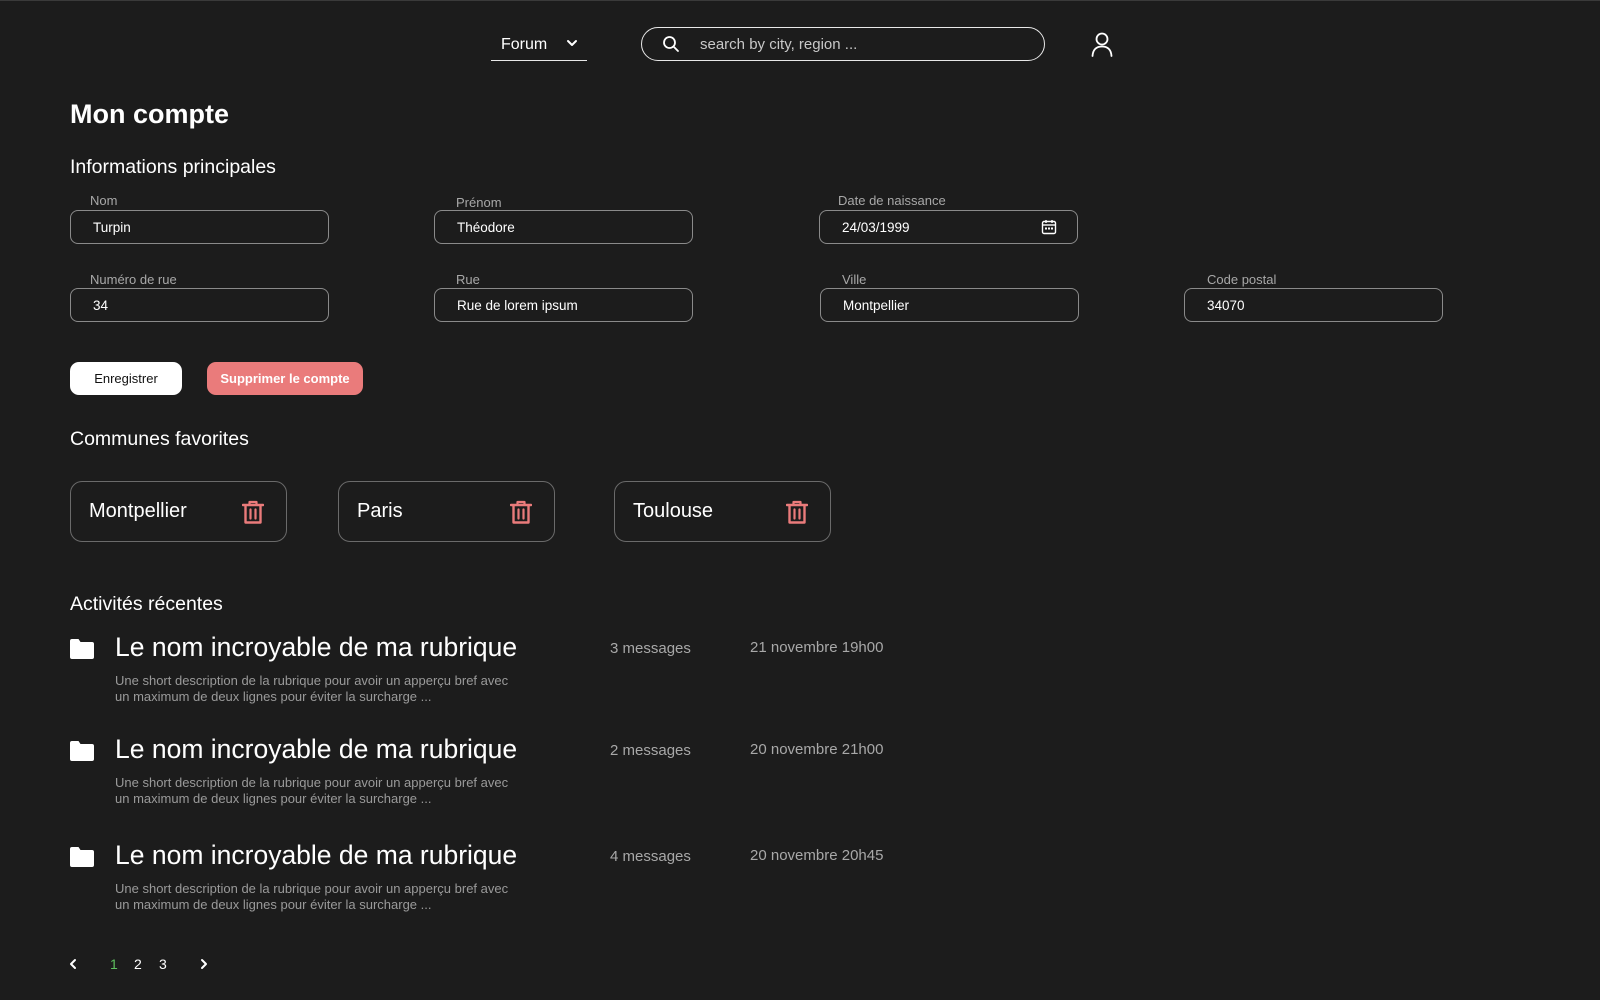 The image size is (1600, 1000). What do you see at coordinates (173, 167) in the screenshot?
I see `main-info-heading: Informations principales` at bounding box center [173, 167].